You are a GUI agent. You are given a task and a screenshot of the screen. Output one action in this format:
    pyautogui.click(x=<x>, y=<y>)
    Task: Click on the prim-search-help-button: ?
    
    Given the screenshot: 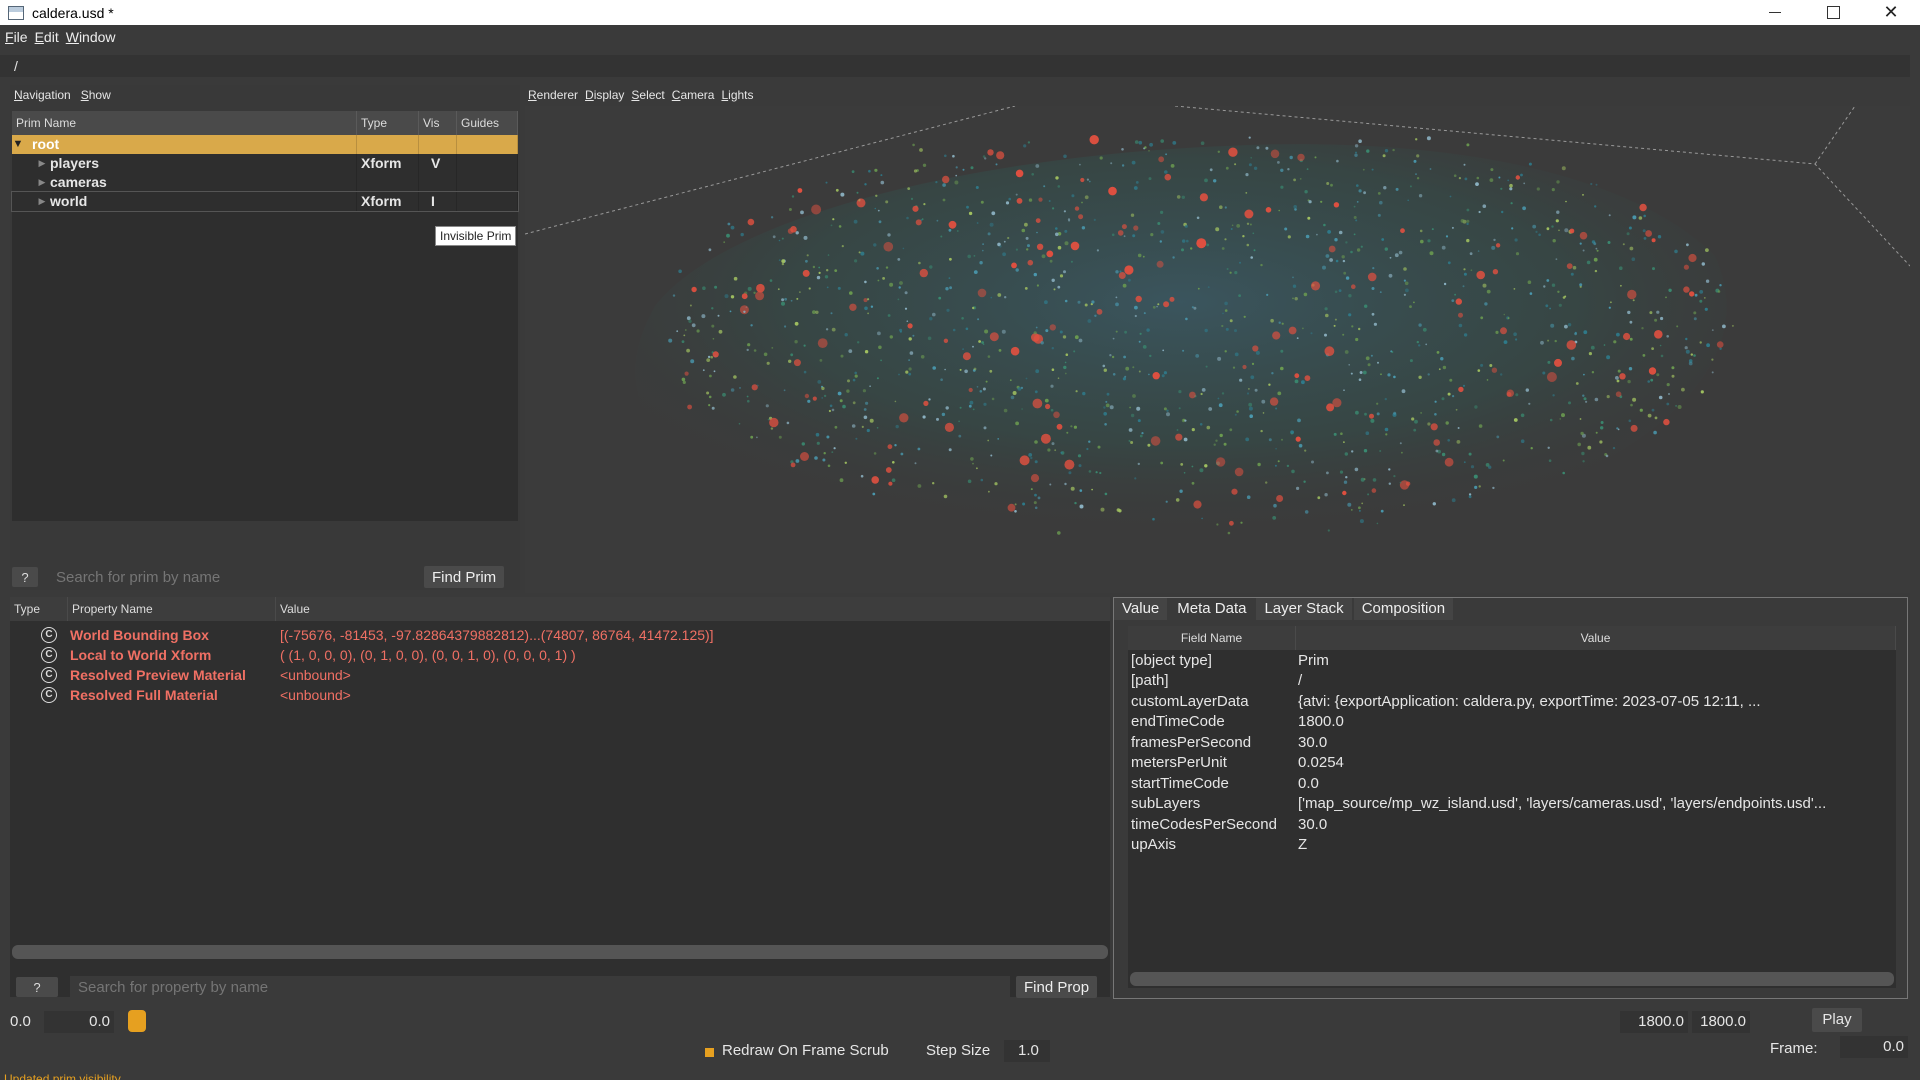 What is the action you would take?
    pyautogui.click(x=25, y=577)
    